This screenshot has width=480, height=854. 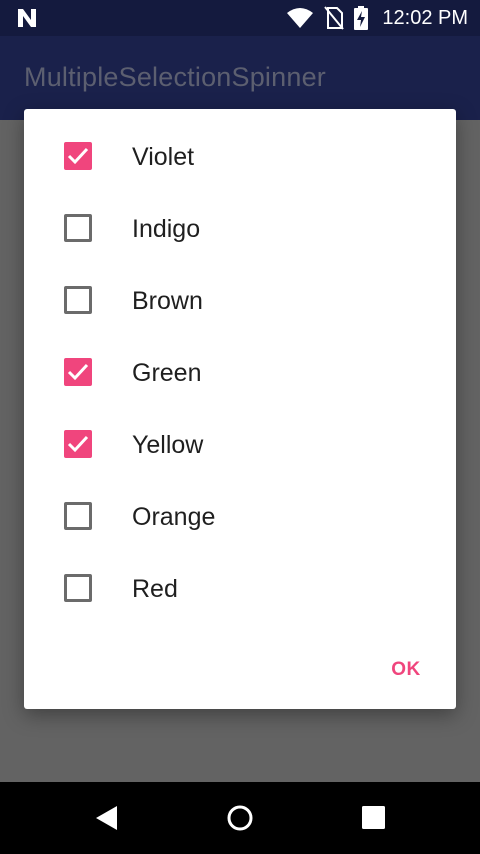 What do you see at coordinates (240, 445) in the screenshot?
I see `option-row-yellow: Yellow` at bounding box center [240, 445].